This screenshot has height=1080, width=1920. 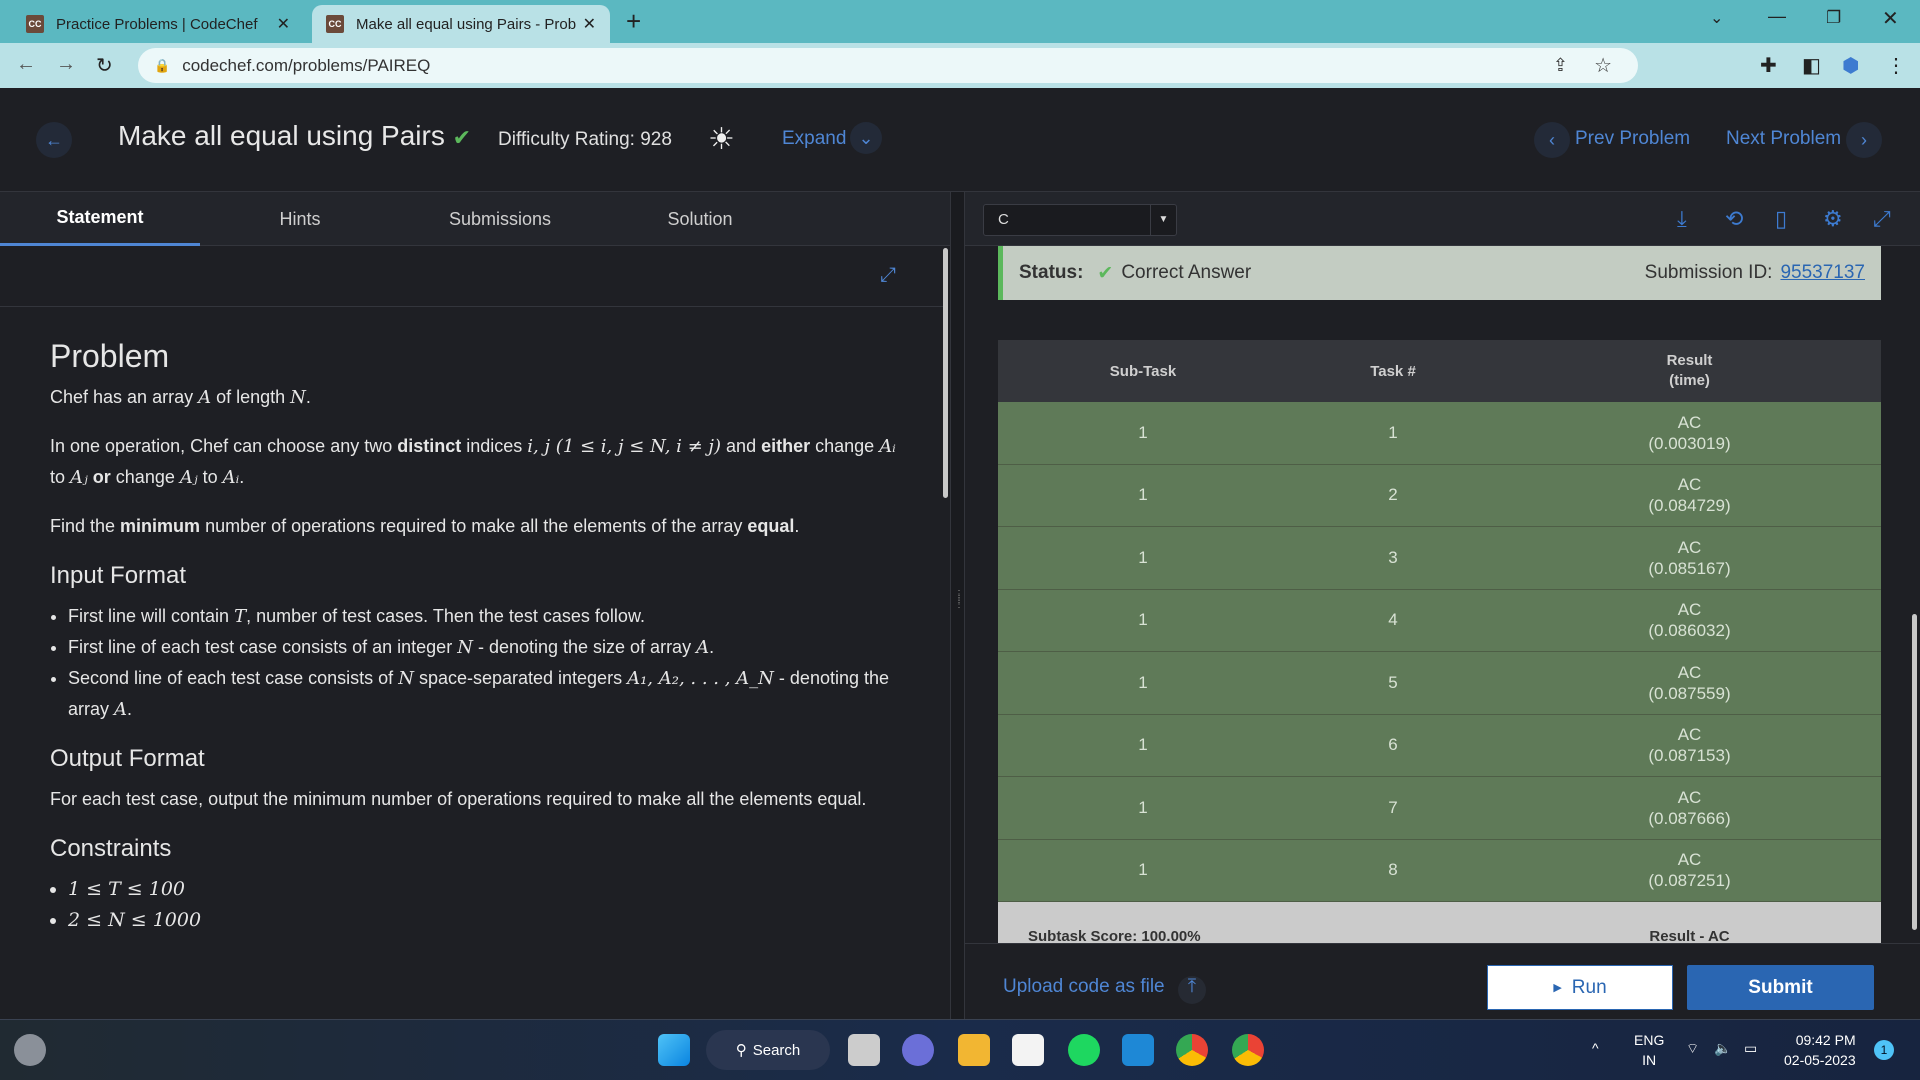 What do you see at coordinates (1833, 219) in the screenshot?
I see `settings-gear-icon: ⚙` at bounding box center [1833, 219].